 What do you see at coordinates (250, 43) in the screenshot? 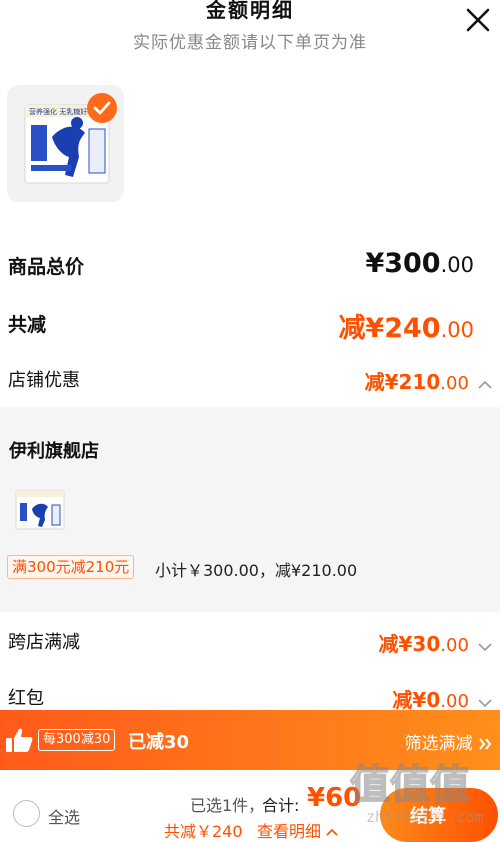
I see `page-subtitle: 实际优惠金额请以下单页为准` at bounding box center [250, 43].